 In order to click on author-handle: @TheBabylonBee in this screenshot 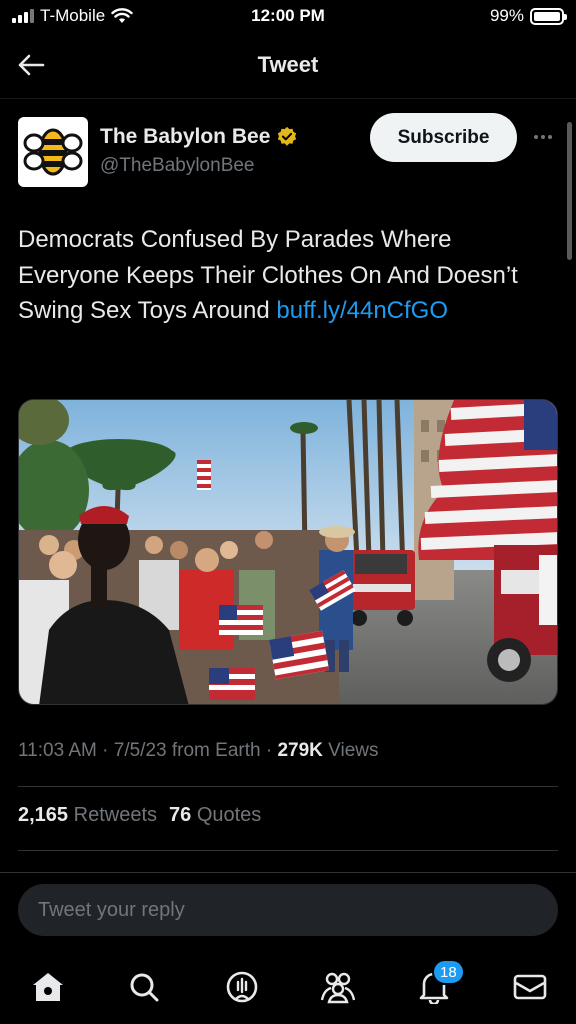, I will do `click(177, 166)`.